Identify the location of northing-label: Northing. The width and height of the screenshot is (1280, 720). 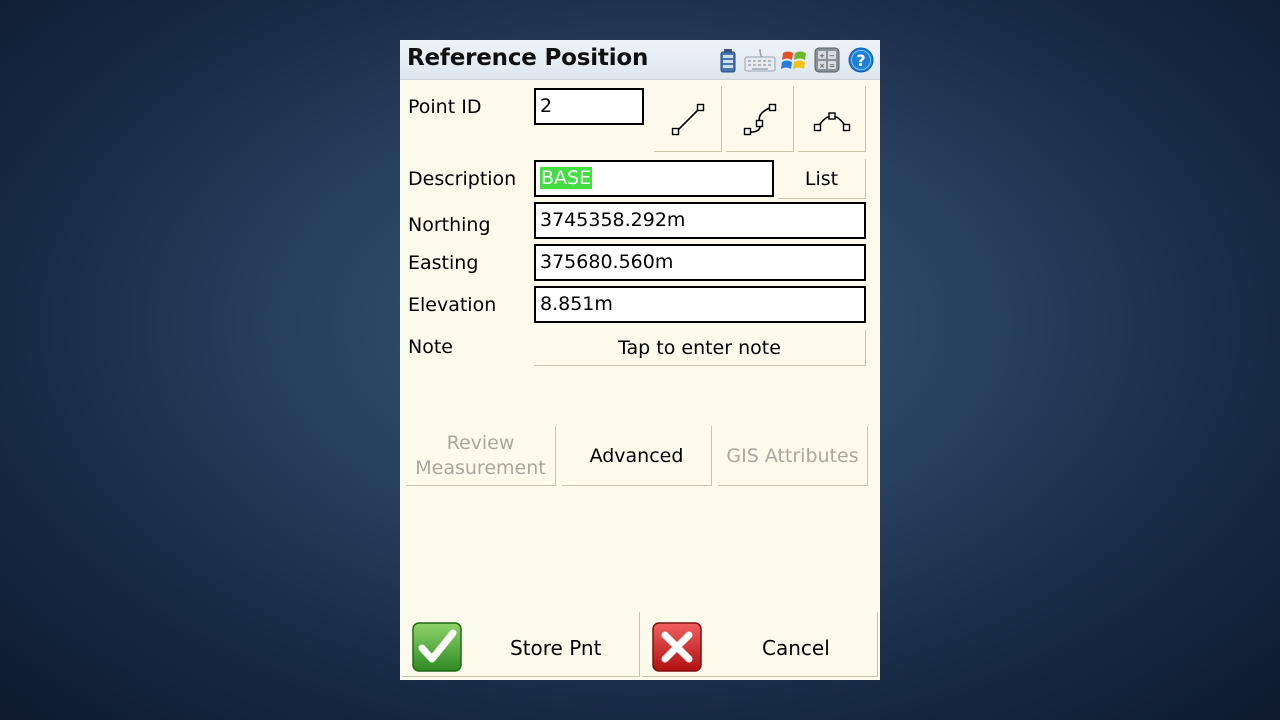
(449, 225).